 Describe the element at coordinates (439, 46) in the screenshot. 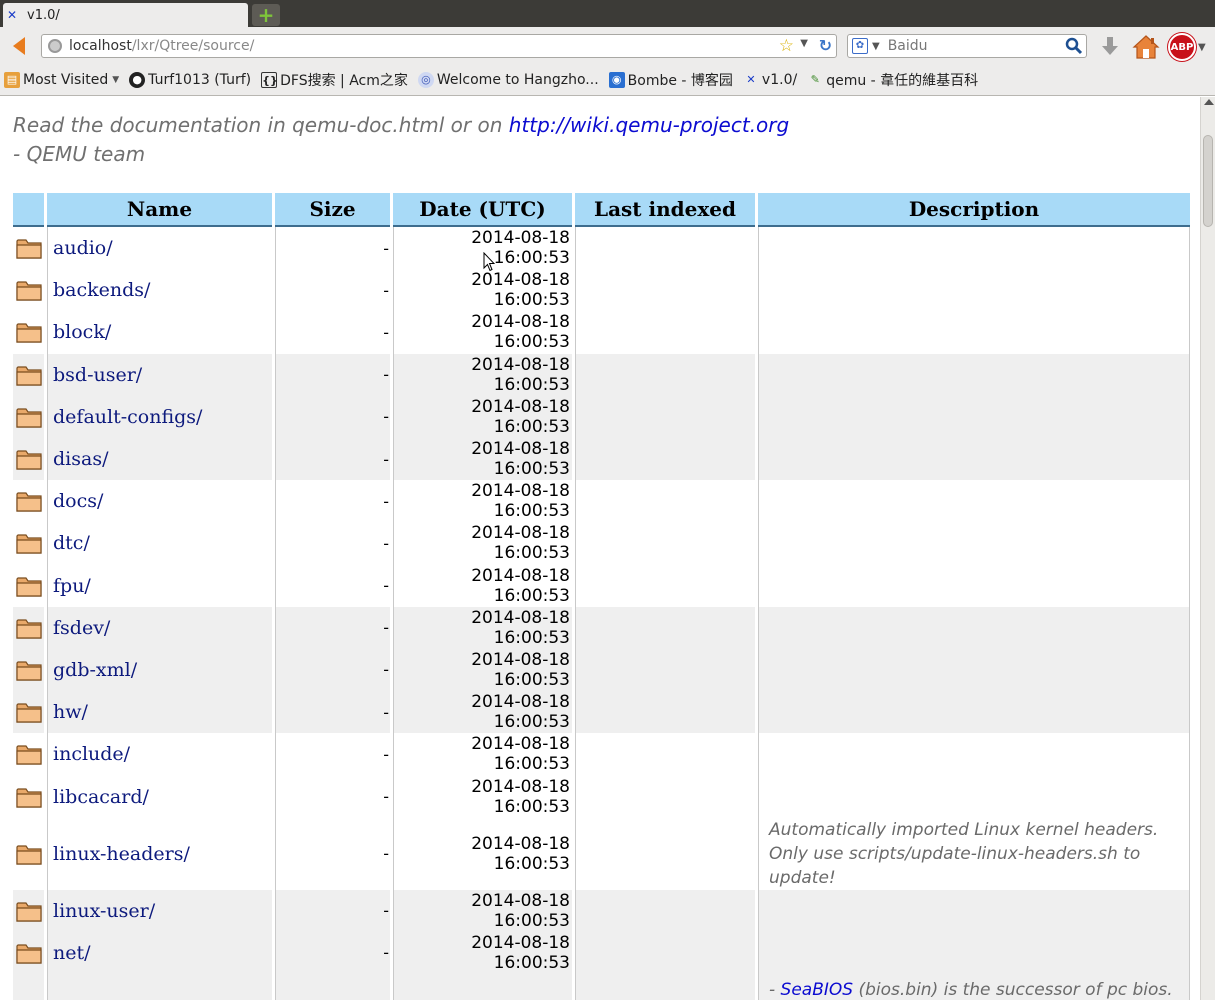

I see `url-bar: localhost/lxr/Qtree/source/ ☆ ▼ ↻` at that location.